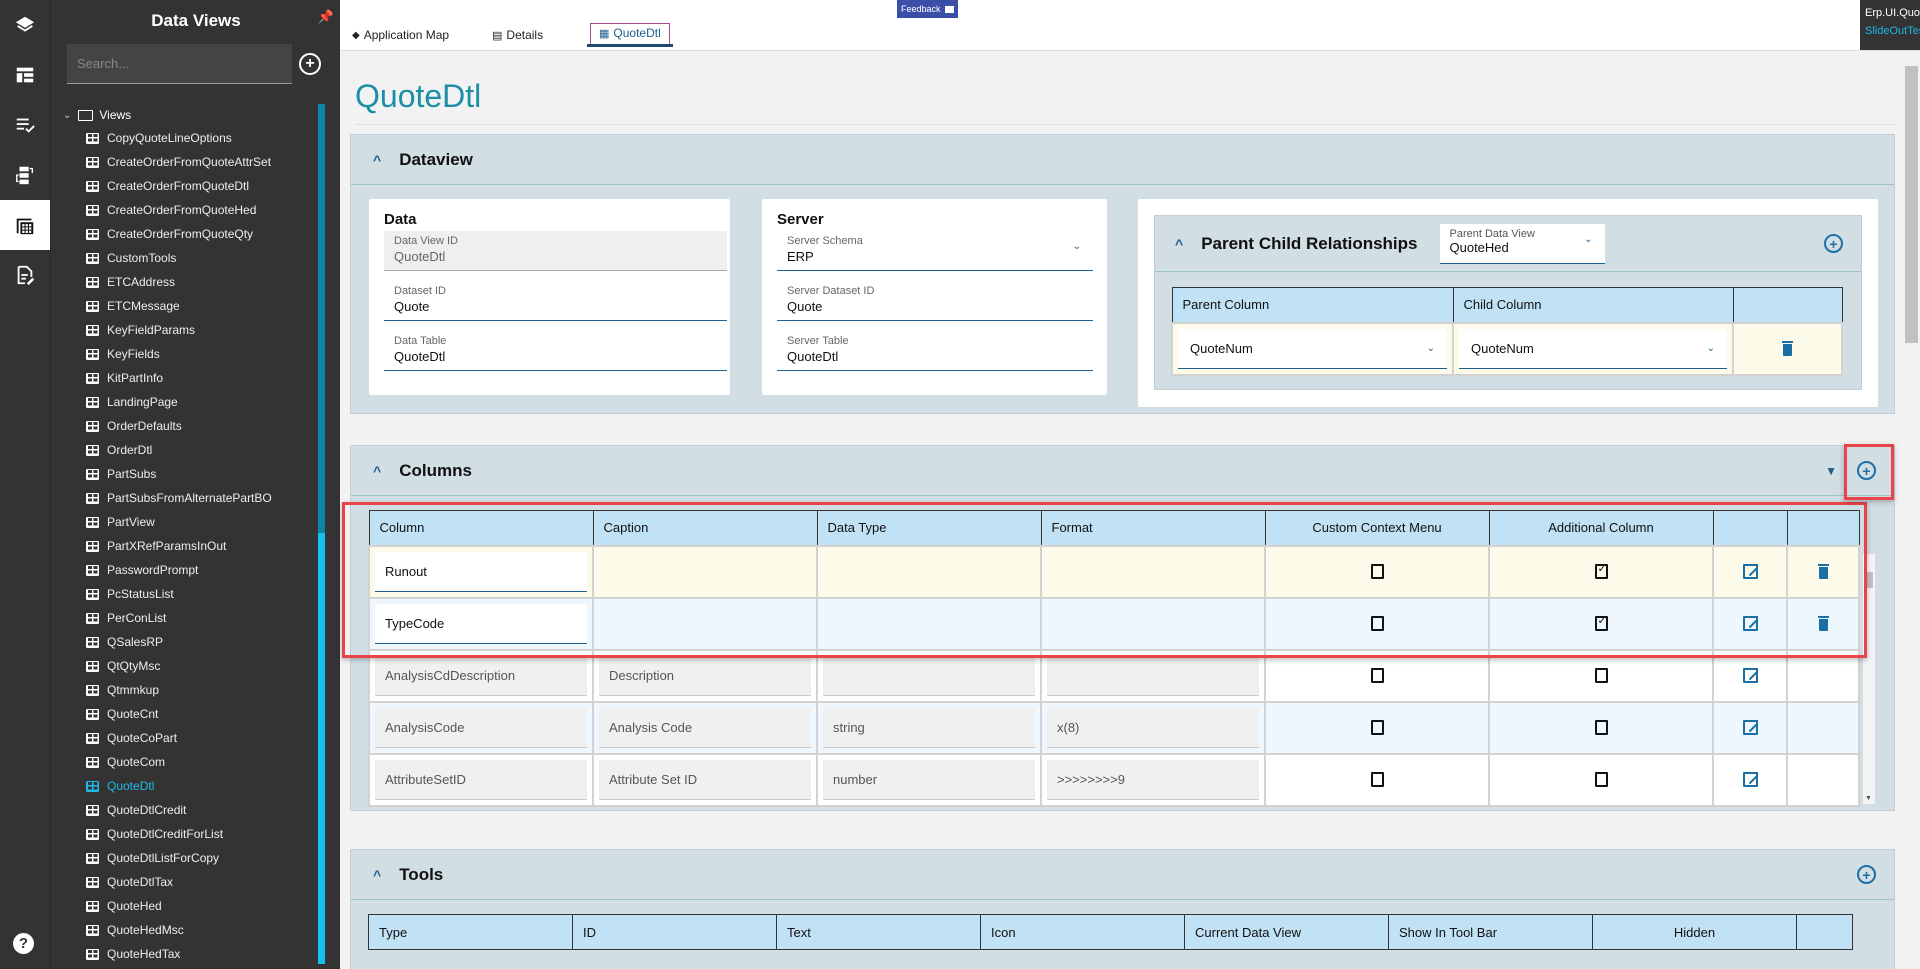 The width and height of the screenshot is (1920, 969). I want to click on tab-application-map: ◆ Application Map, so click(400, 35).